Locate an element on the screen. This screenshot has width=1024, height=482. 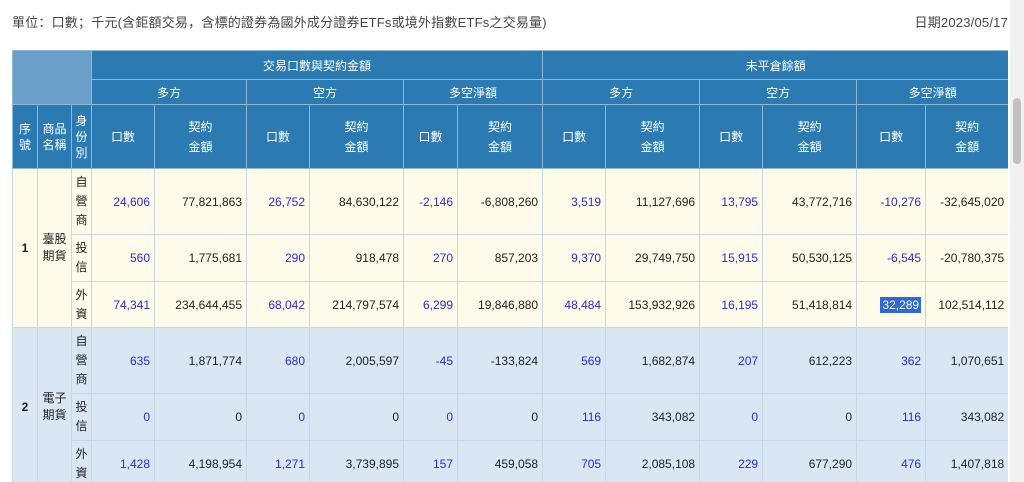
subheader-trading-short: 空方 is located at coordinates (325, 92).